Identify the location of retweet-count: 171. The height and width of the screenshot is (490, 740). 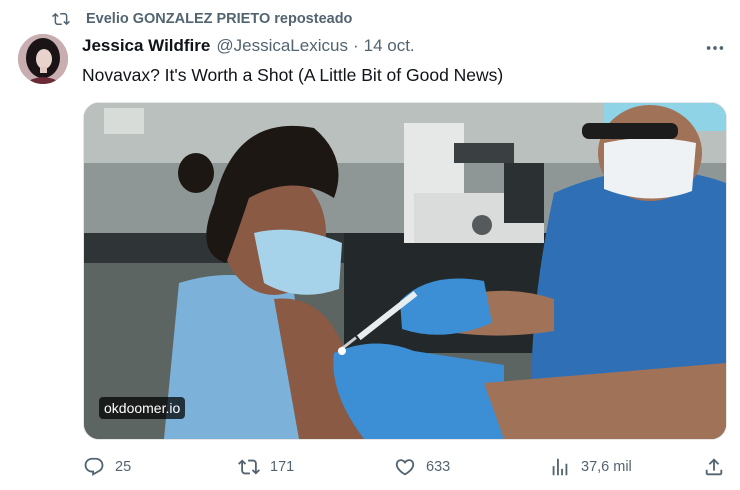
(282, 467).